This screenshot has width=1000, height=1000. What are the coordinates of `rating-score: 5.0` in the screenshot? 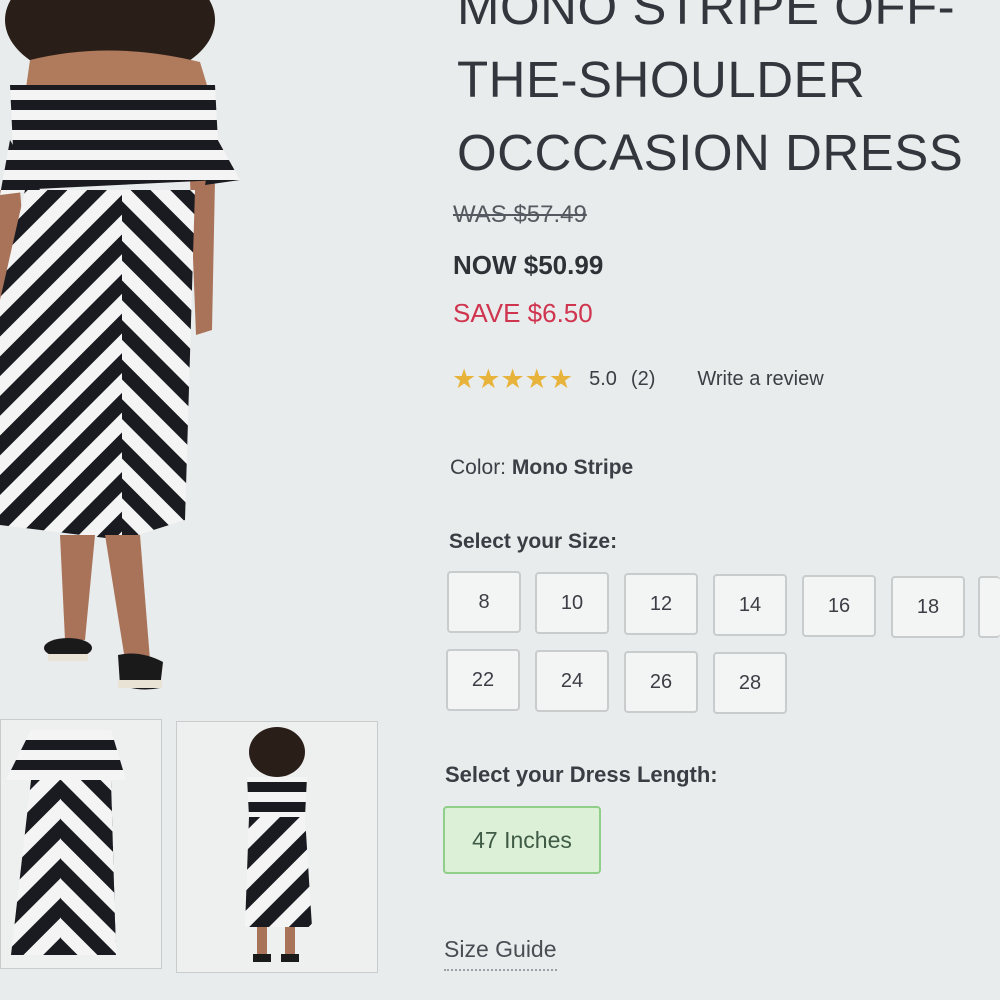 It's located at (603, 379).